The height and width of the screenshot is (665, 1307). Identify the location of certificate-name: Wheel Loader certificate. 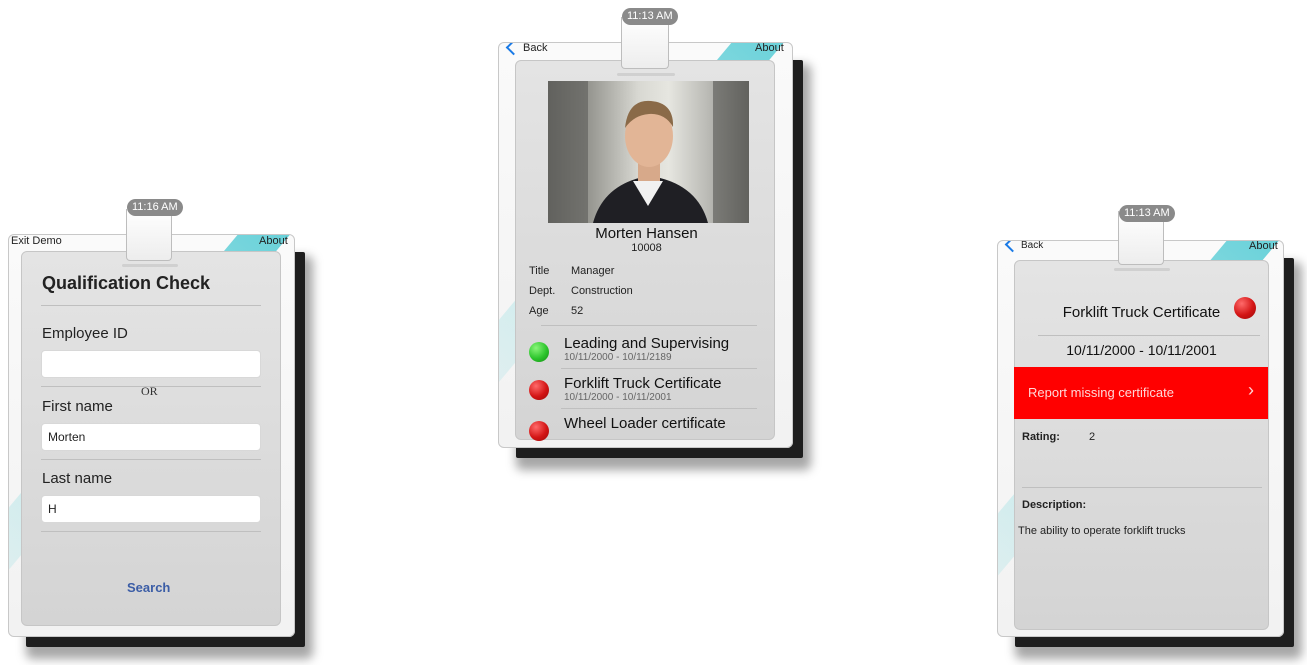
(645, 423).